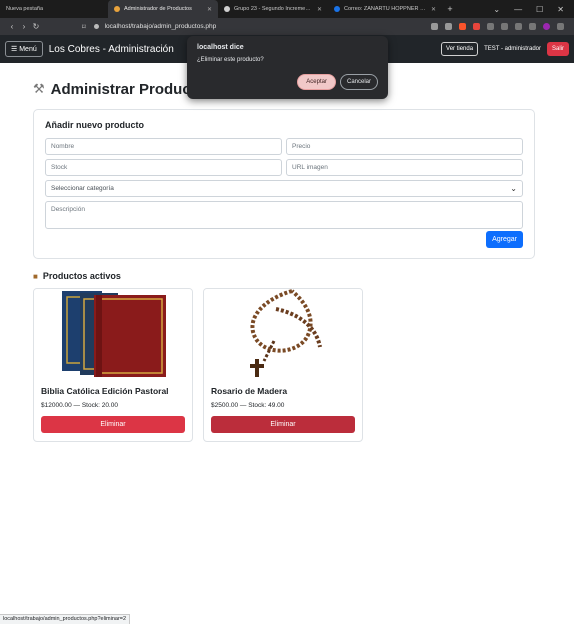 The image size is (574, 624). I want to click on url-field: localhost/trabajo/admin_productos.php, so click(262, 27).